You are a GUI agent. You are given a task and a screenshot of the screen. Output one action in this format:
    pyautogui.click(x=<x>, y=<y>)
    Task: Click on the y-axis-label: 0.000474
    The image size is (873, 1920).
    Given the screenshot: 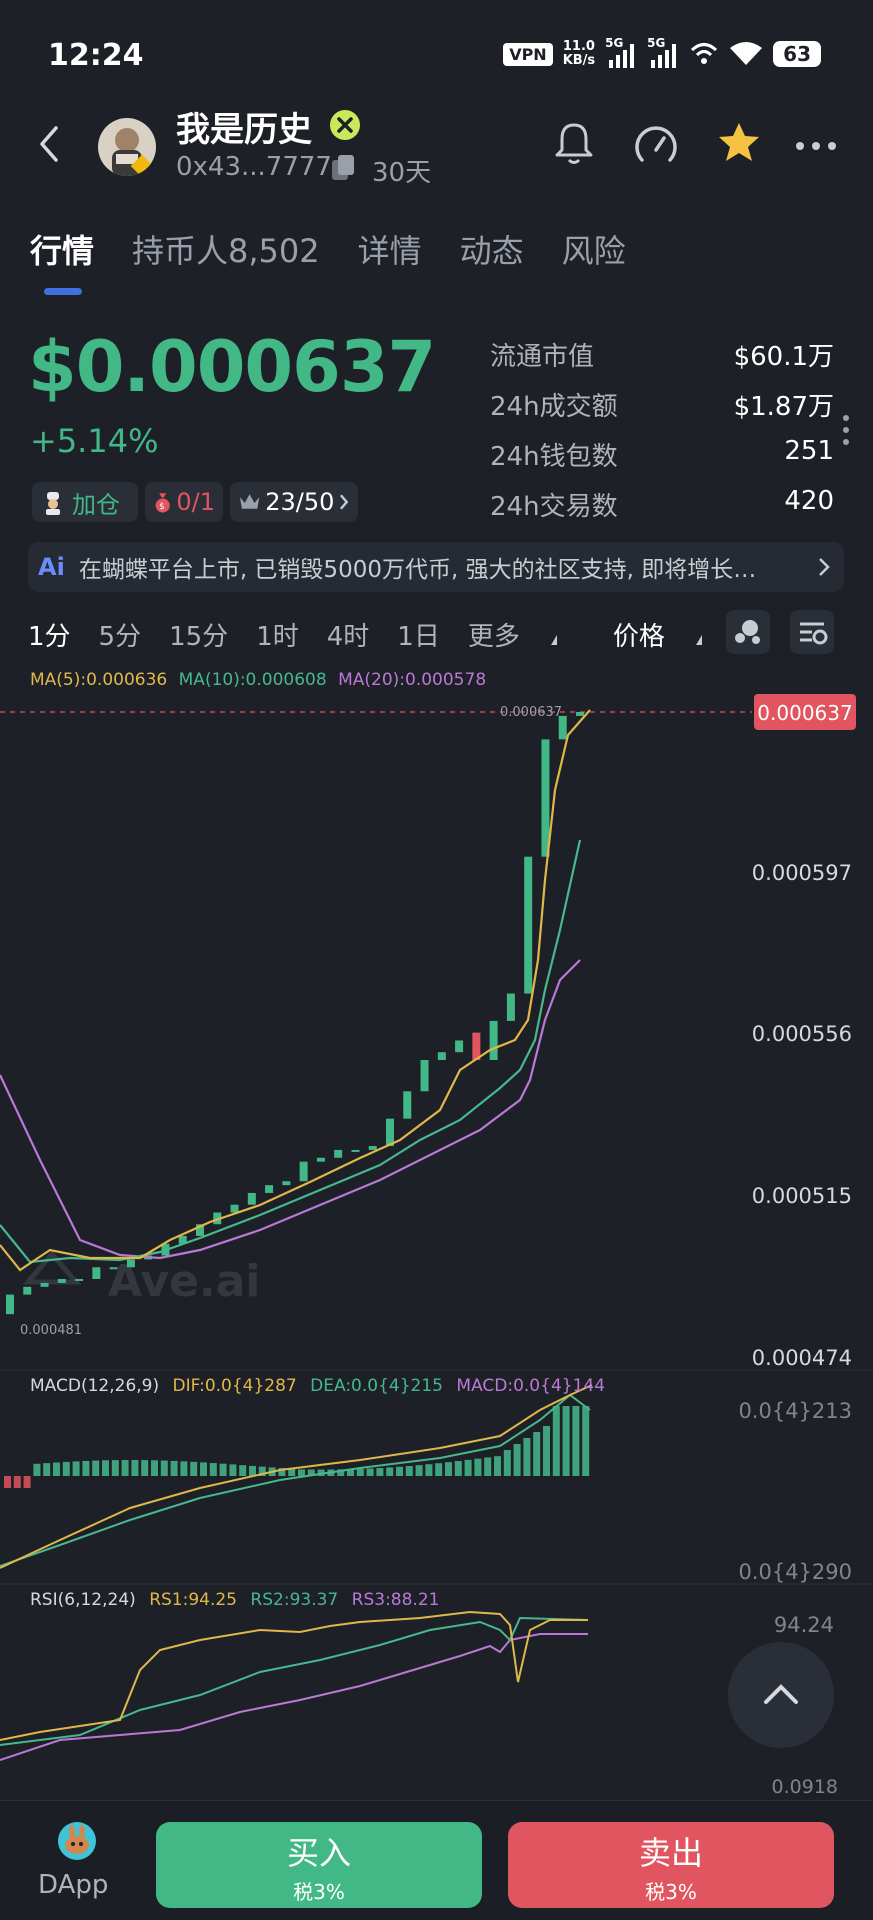 What is the action you would take?
    pyautogui.click(x=802, y=1358)
    